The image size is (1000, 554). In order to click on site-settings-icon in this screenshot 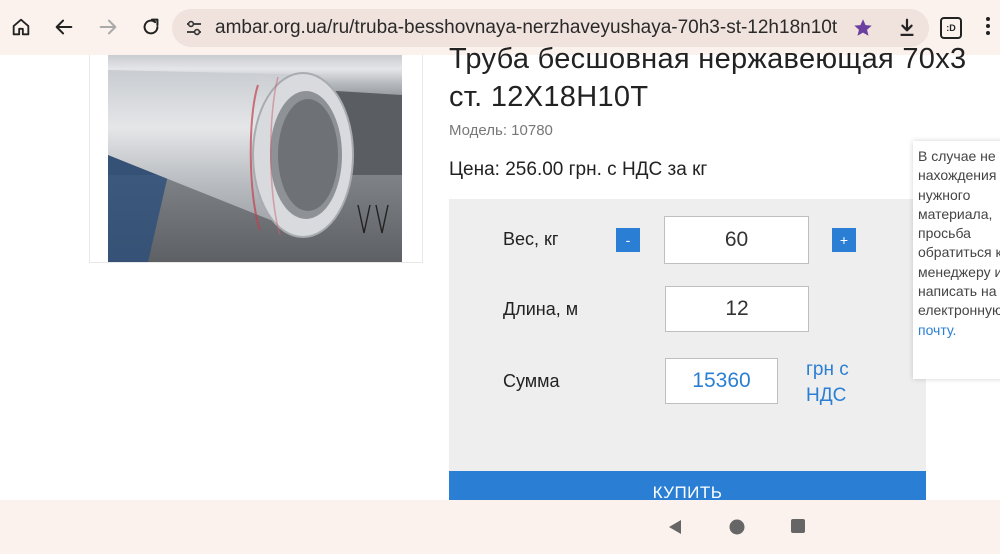, I will do `click(194, 28)`.